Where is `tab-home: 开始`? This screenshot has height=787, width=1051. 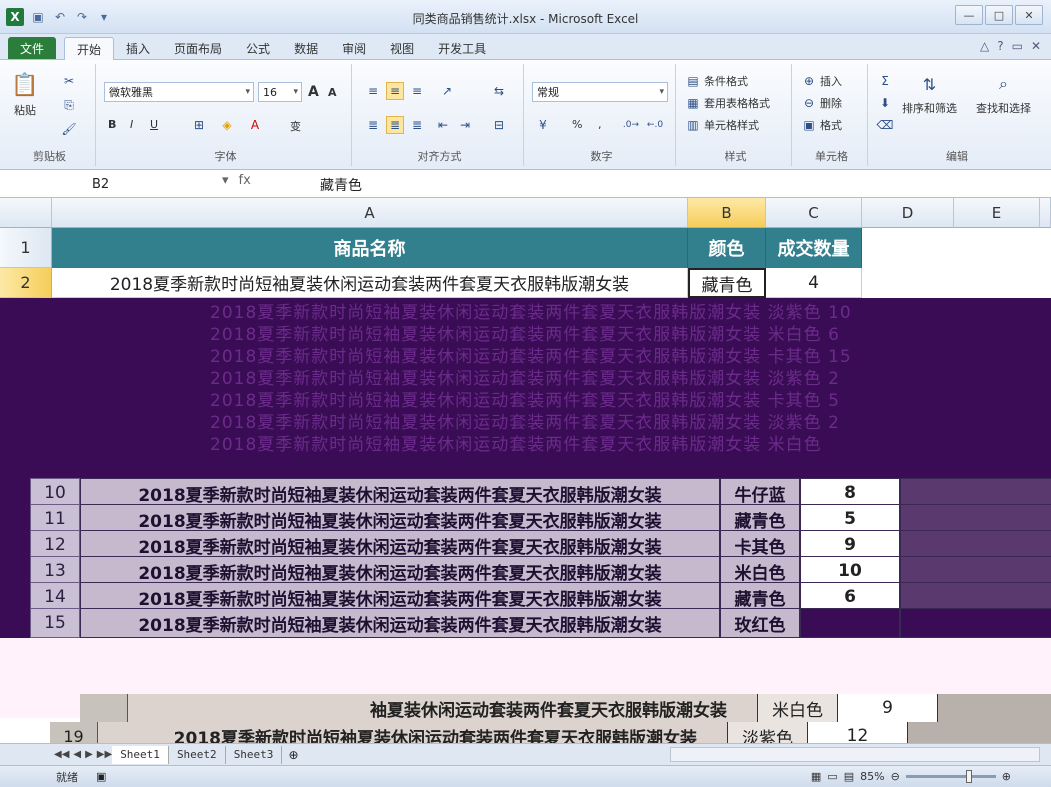 tab-home: 开始 is located at coordinates (89, 48).